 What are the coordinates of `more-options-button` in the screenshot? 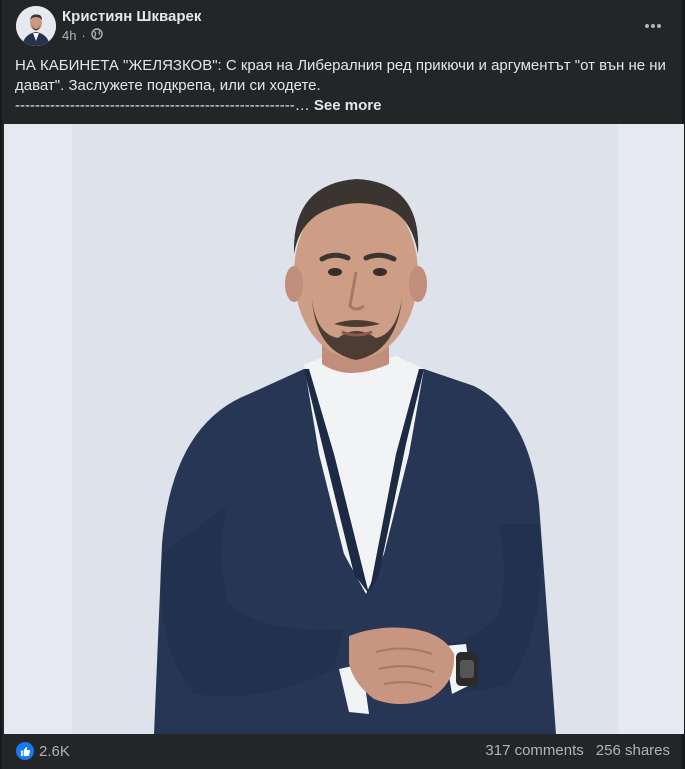 It's located at (653, 25).